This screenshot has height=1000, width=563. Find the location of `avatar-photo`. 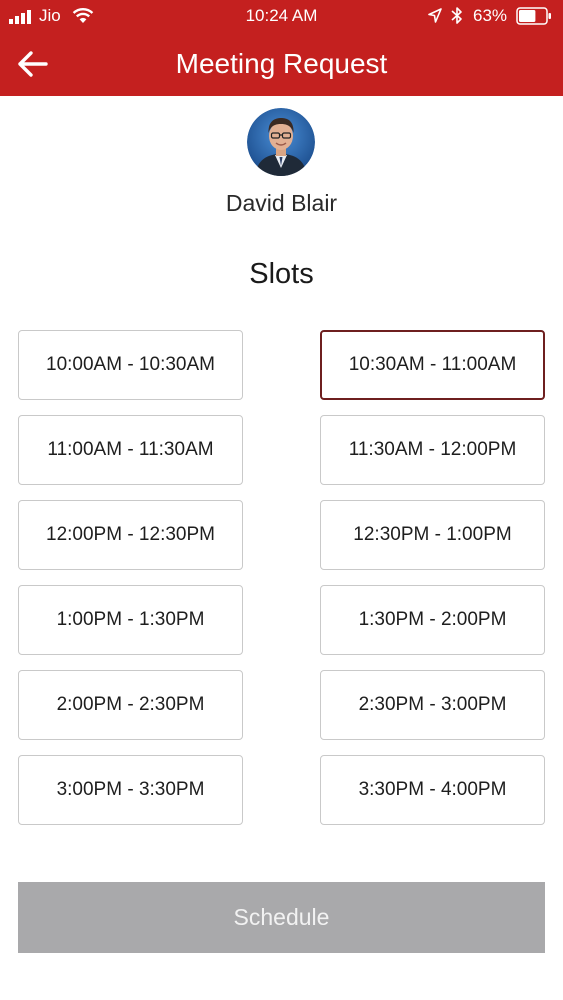

avatar-photo is located at coordinates (281, 142).